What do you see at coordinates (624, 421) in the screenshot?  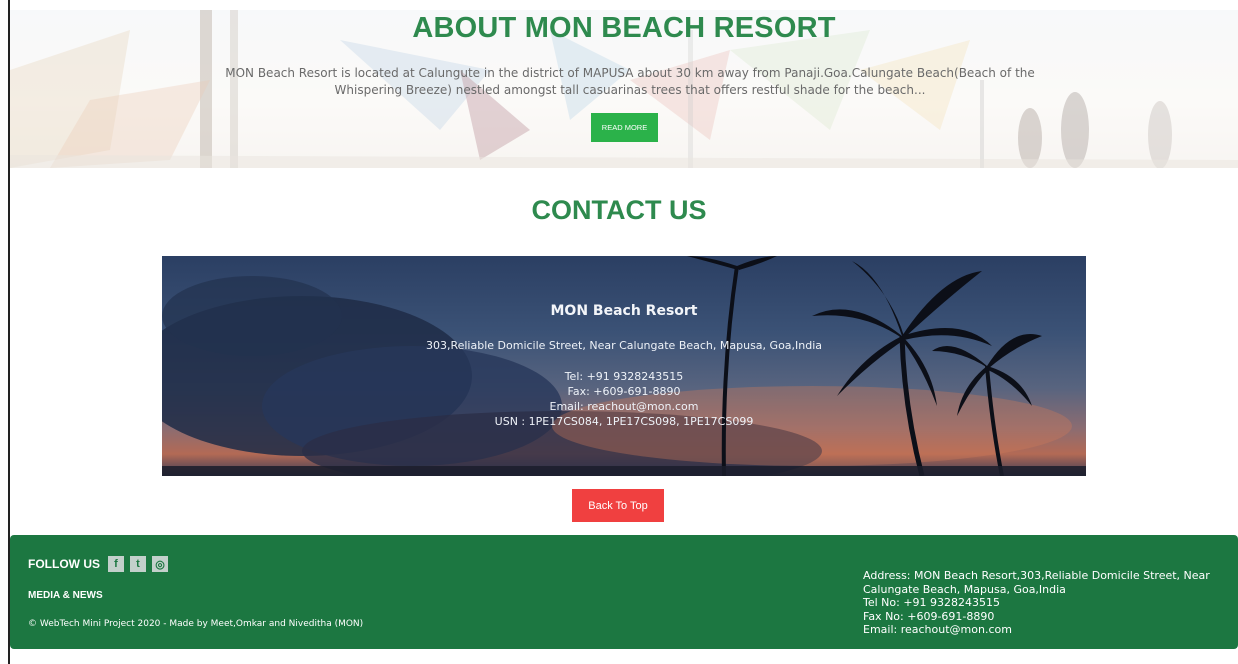 I see `resort-usn: USN : 1PE17CS084, 1PE17CS098, 1PE17CS099` at bounding box center [624, 421].